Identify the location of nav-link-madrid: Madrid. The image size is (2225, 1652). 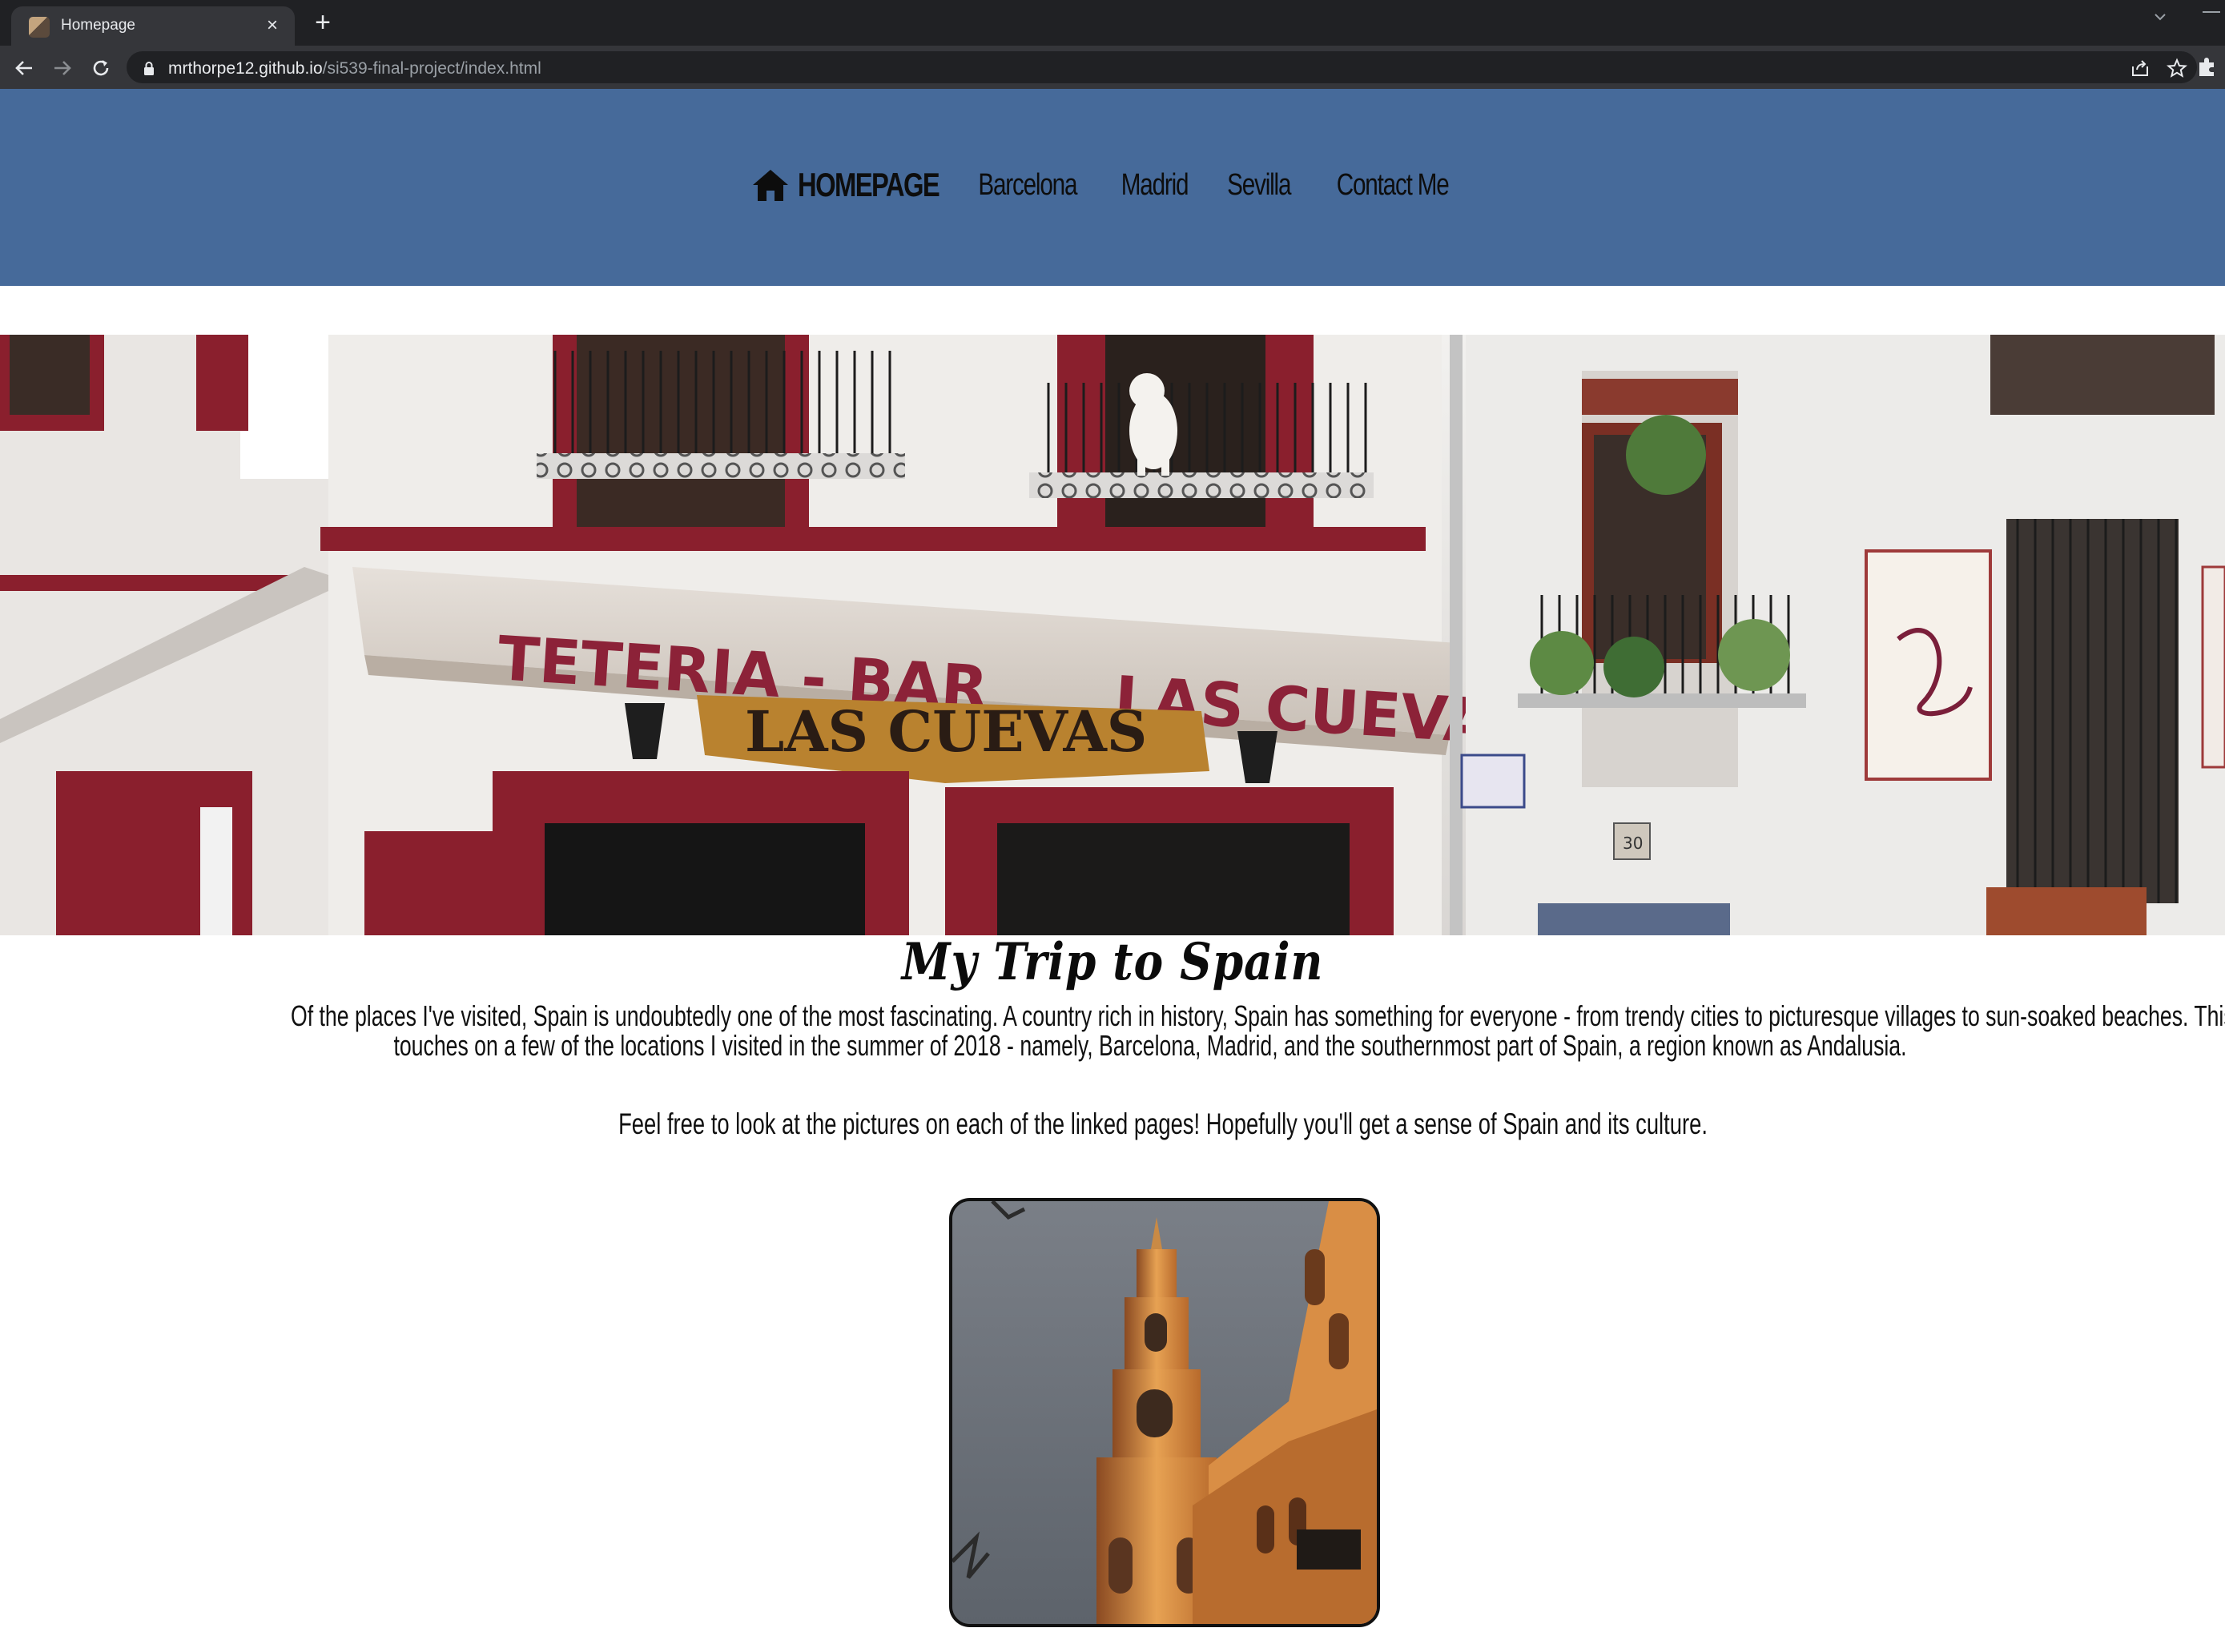
(1155, 185).